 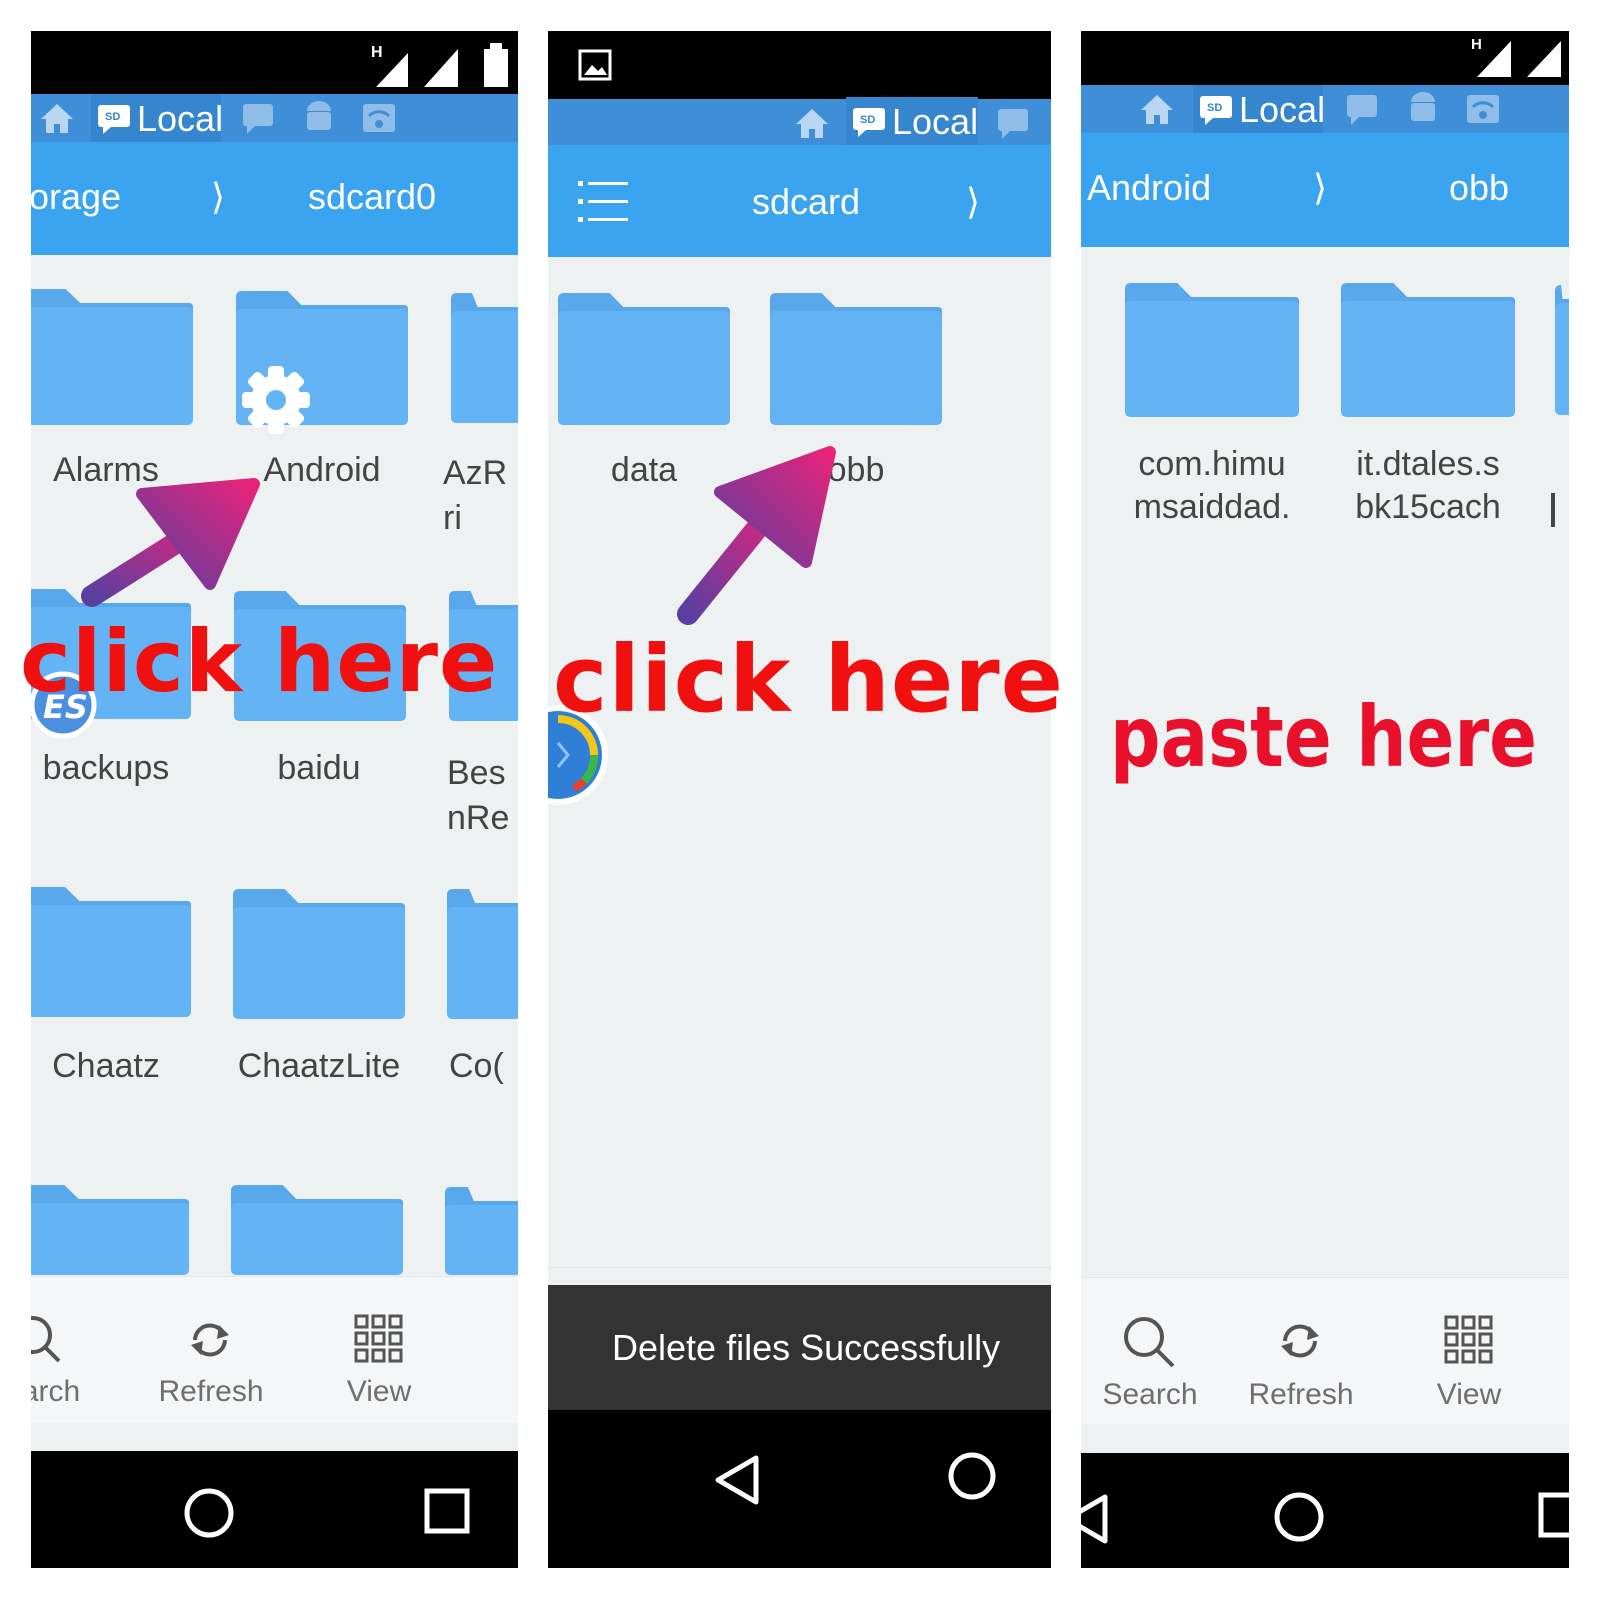 I want to click on folder-alarms-icon, so click(x=112, y=357).